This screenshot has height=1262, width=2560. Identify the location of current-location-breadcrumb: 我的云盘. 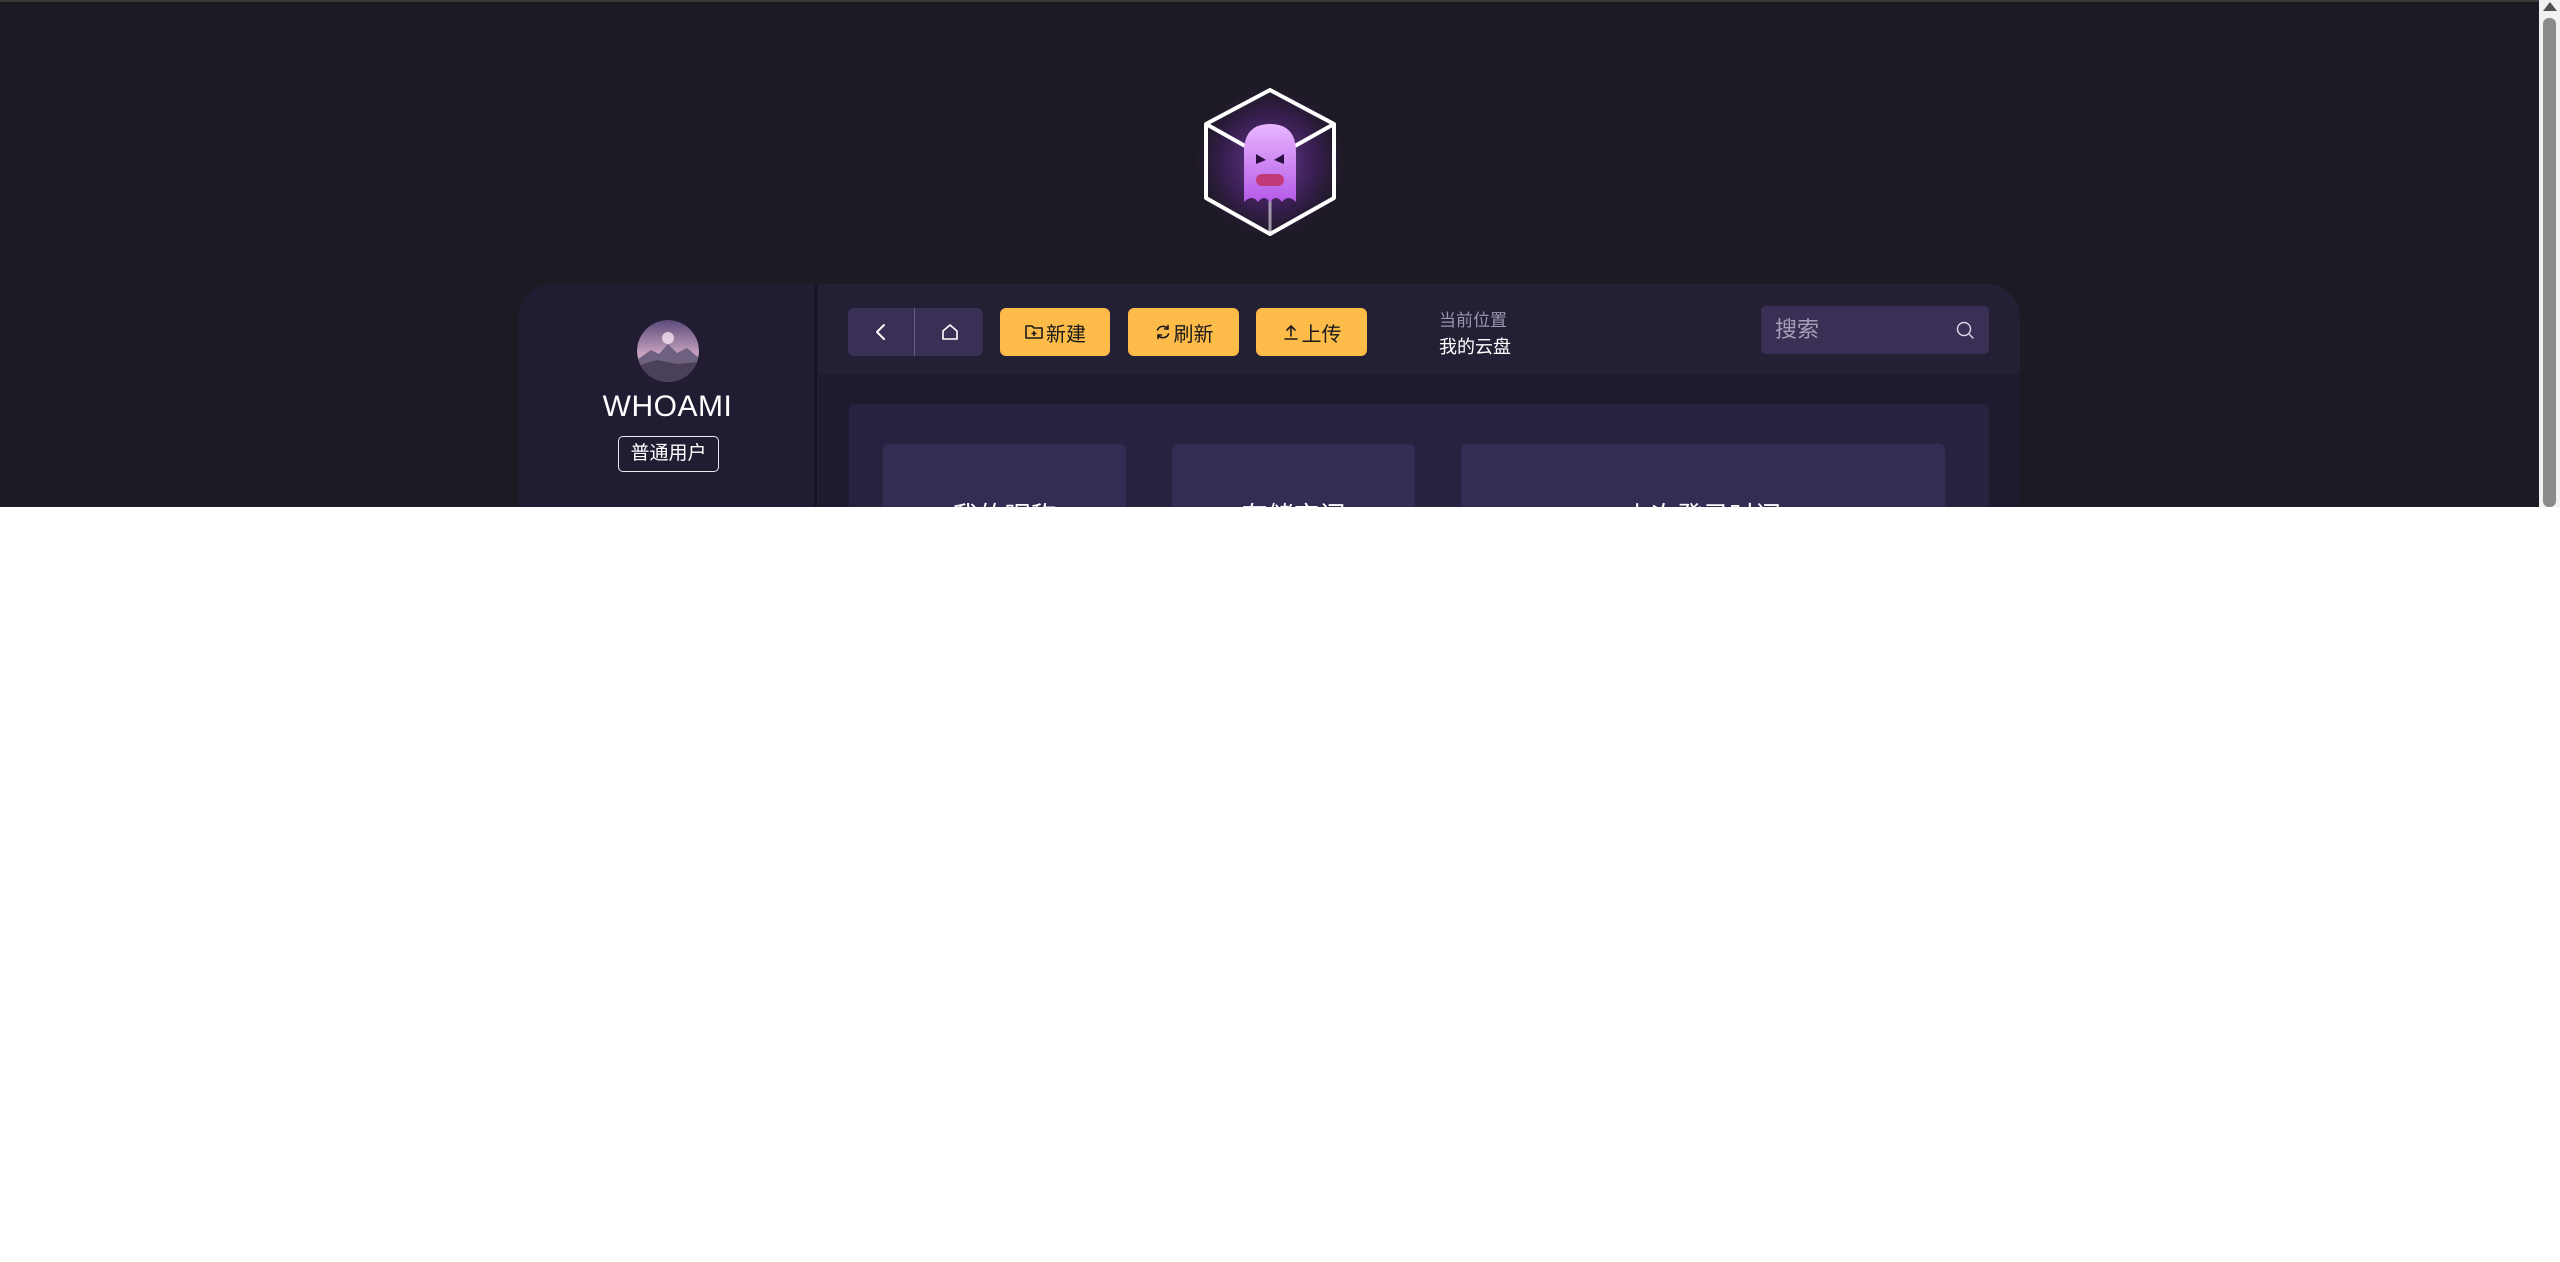
(1475, 346).